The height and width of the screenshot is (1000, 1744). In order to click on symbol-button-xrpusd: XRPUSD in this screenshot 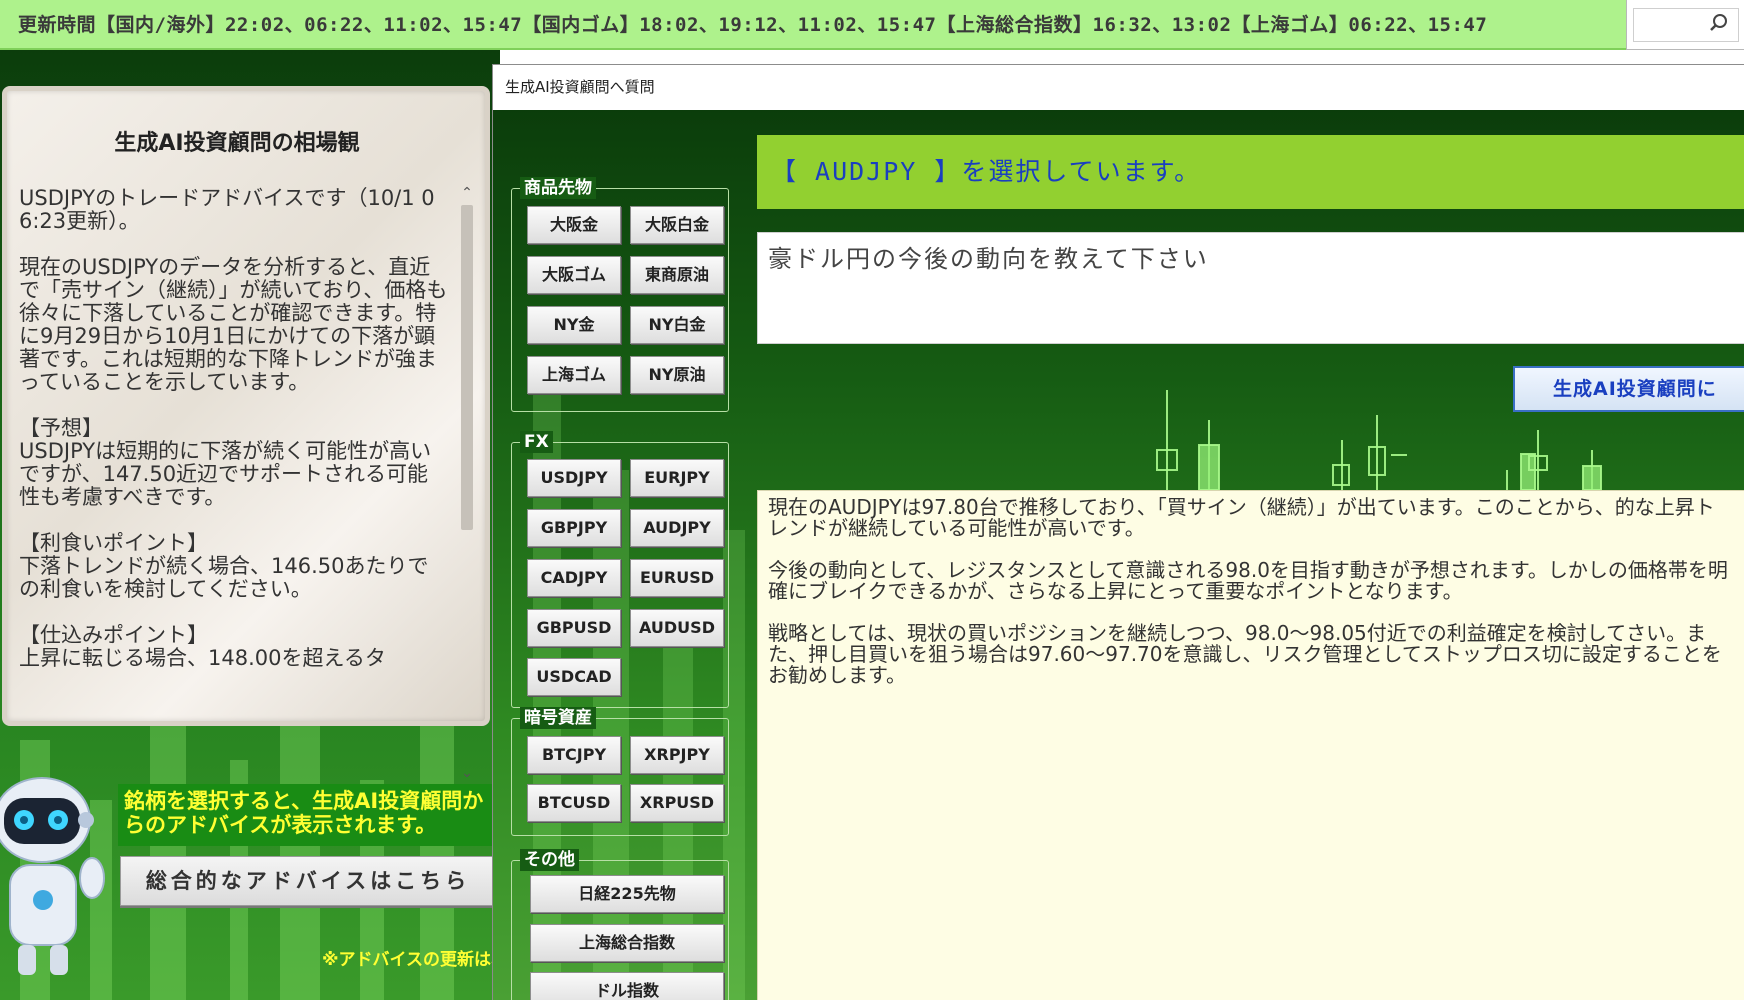, I will do `click(677, 803)`.